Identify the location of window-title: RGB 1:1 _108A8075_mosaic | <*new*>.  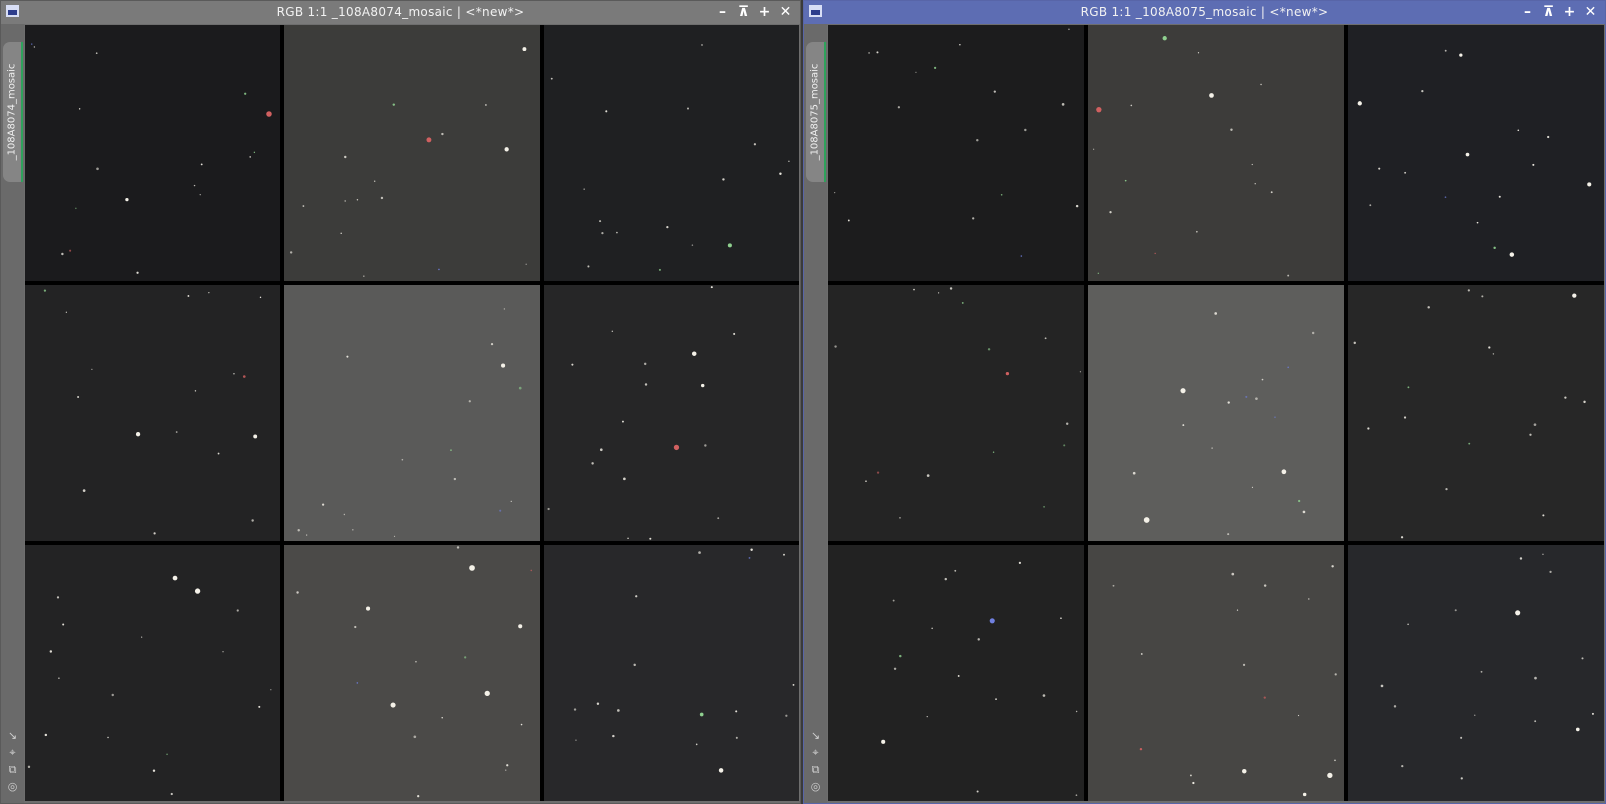
(1204, 12).